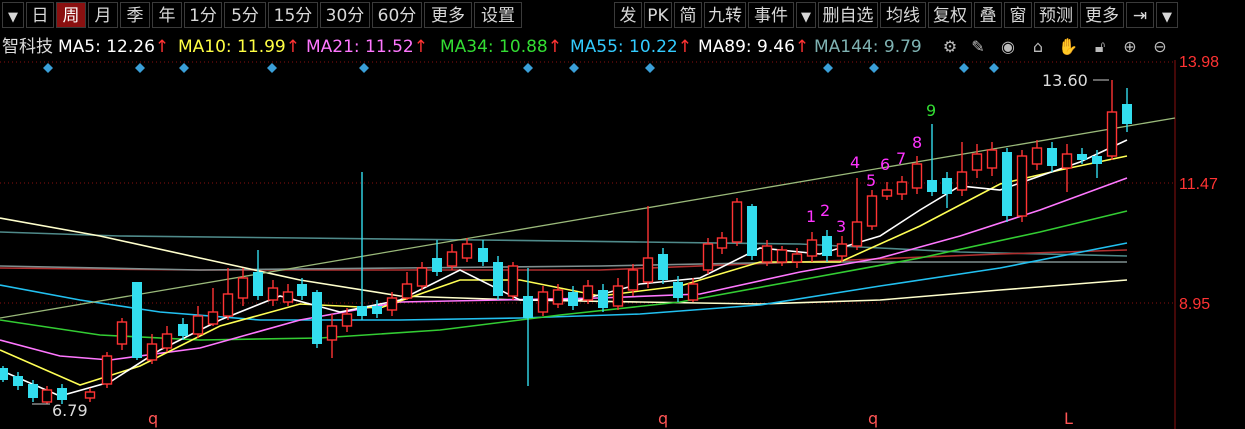  What do you see at coordinates (1065, 80) in the screenshot?
I see `high-price-label: 13.60` at bounding box center [1065, 80].